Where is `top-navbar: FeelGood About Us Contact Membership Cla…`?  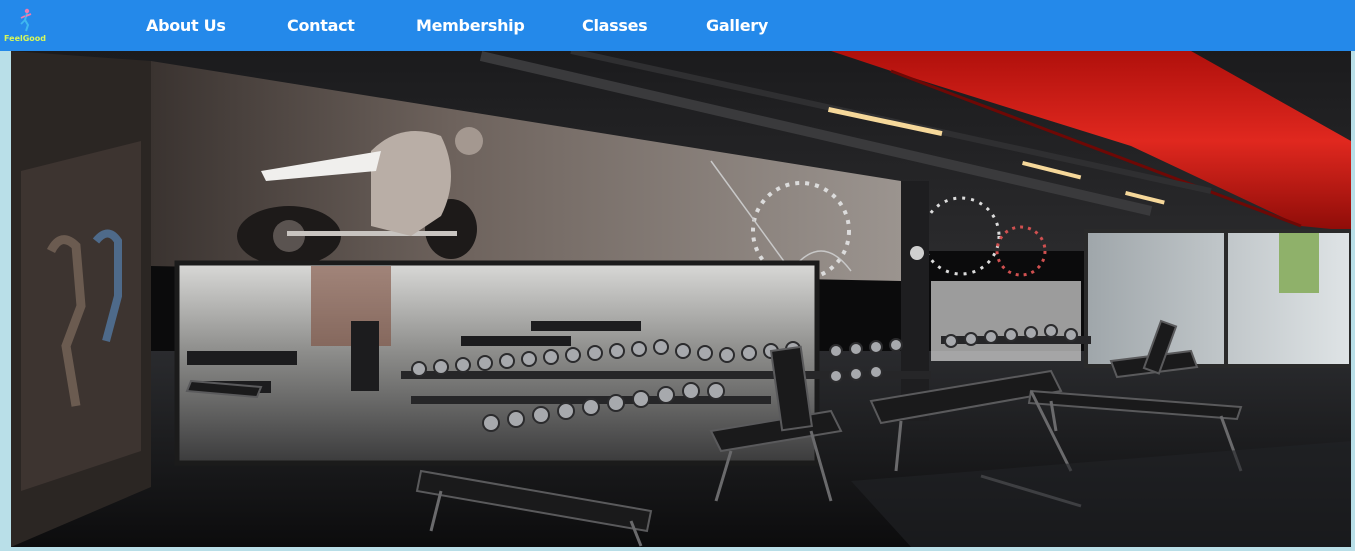 top-navbar: FeelGood About Us Contact Membership Cla… is located at coordinates (677, 25).